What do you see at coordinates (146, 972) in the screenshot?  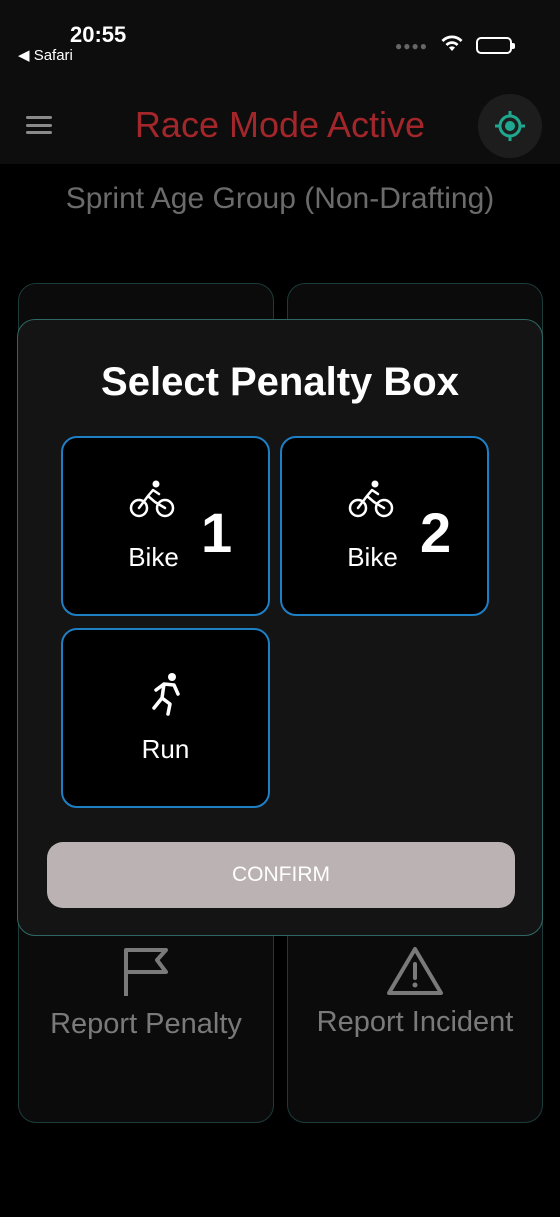 I see `flag-icon` at bounding box center [146, 972].